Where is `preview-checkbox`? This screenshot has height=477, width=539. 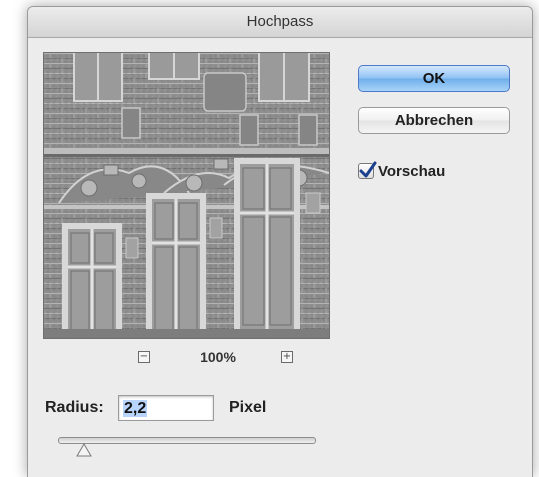 preview-checkbox is located at coordinates (367, 170).